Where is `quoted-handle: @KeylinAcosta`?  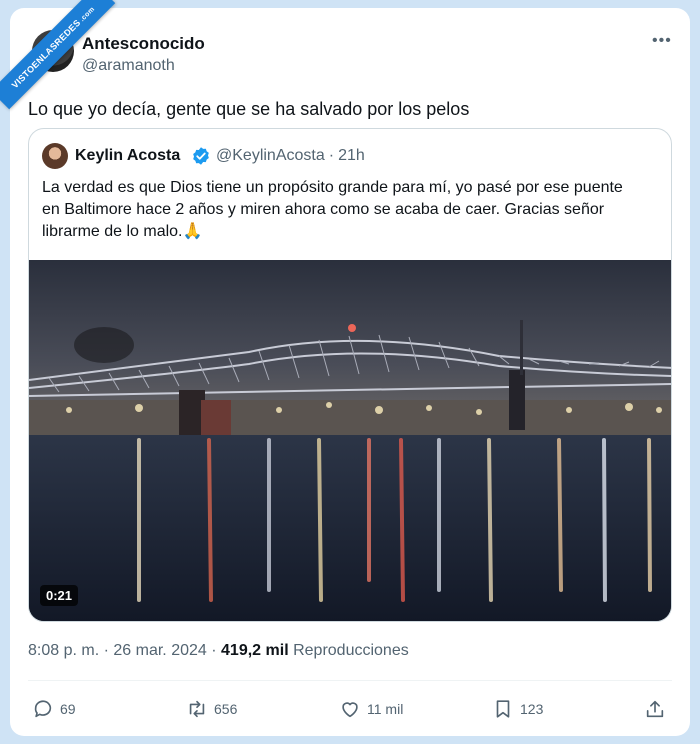
quoted-handle: @KeylinAcosta is located at coordinates (270, 155).